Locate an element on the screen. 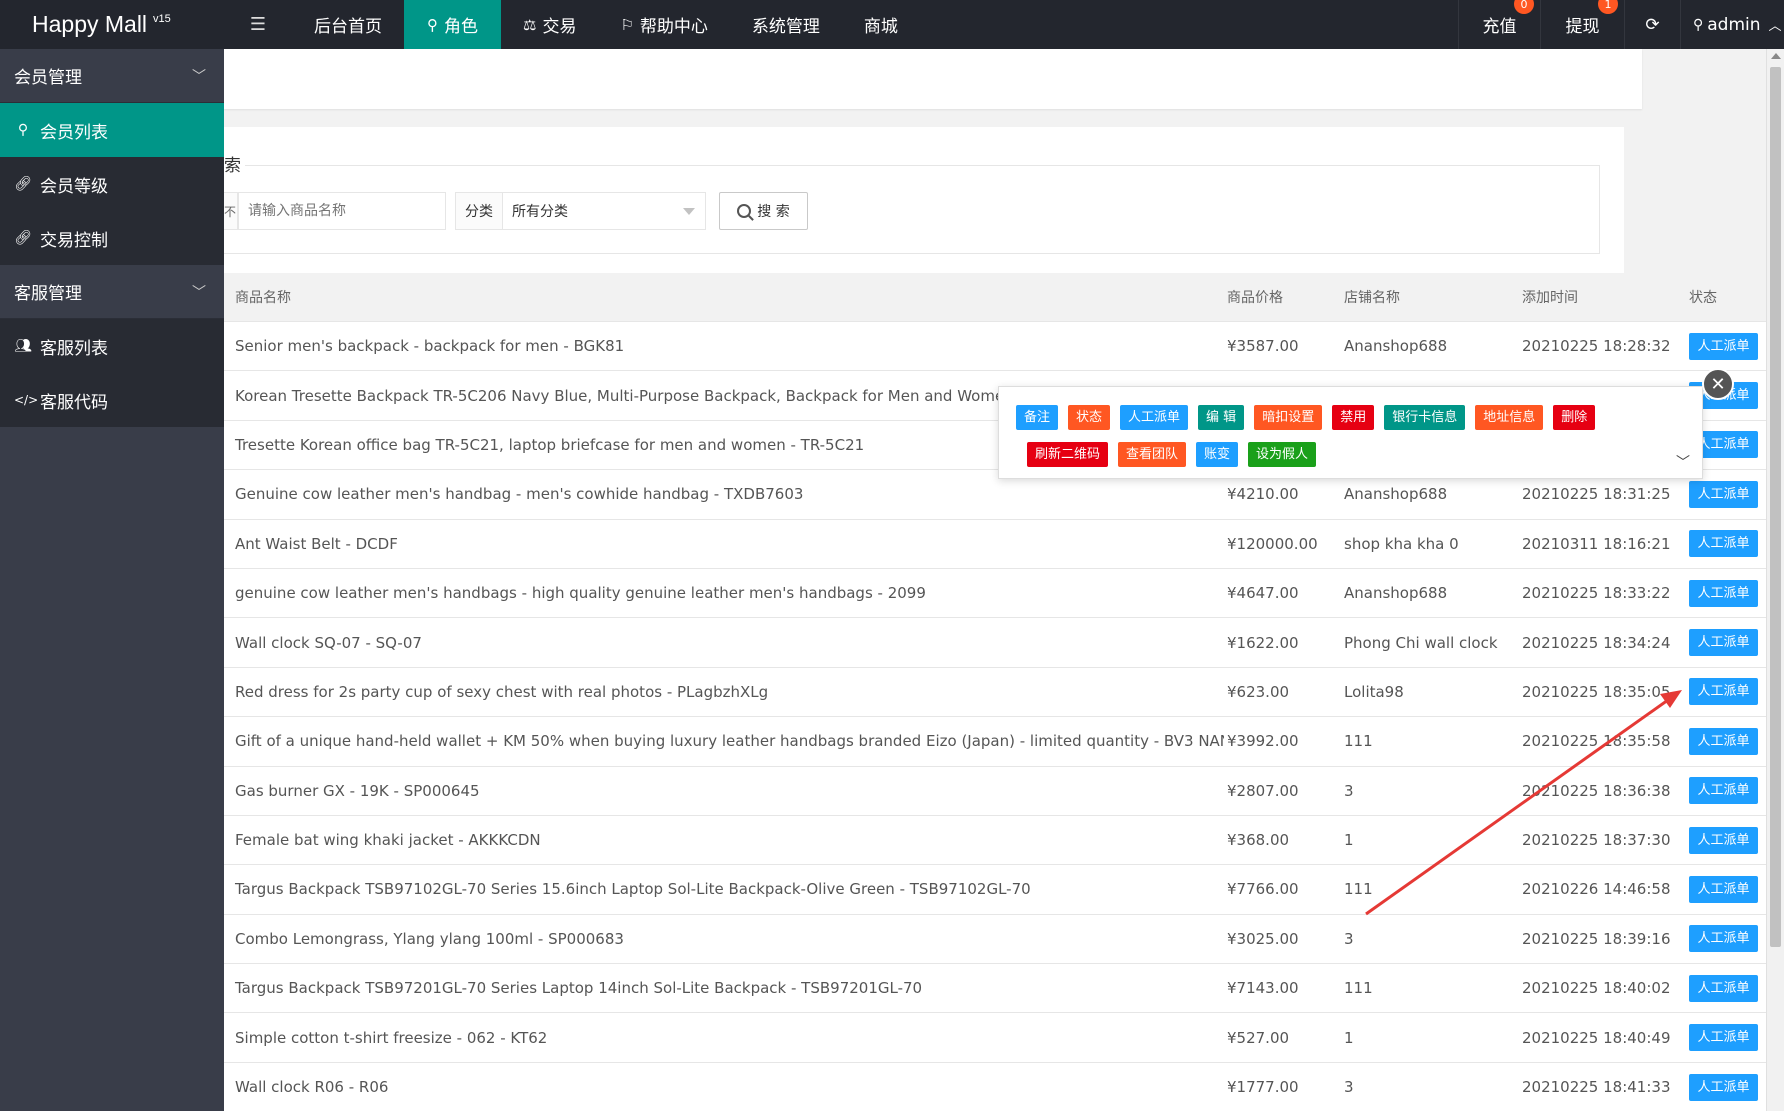 This screenshot has width=1784, height=1111. page-scrollbar is located at coordinates (1775, 580).